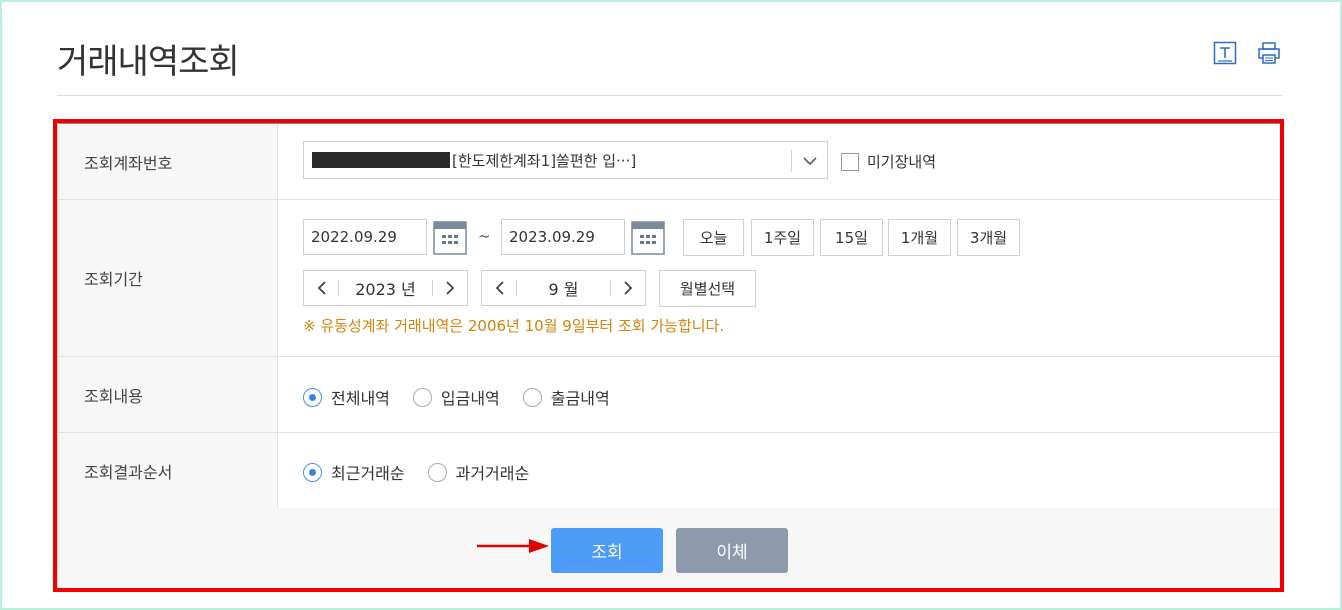  Describe the element at coordinates (607, 550) in the screenshot. I see `search-button: 조회` at that location.